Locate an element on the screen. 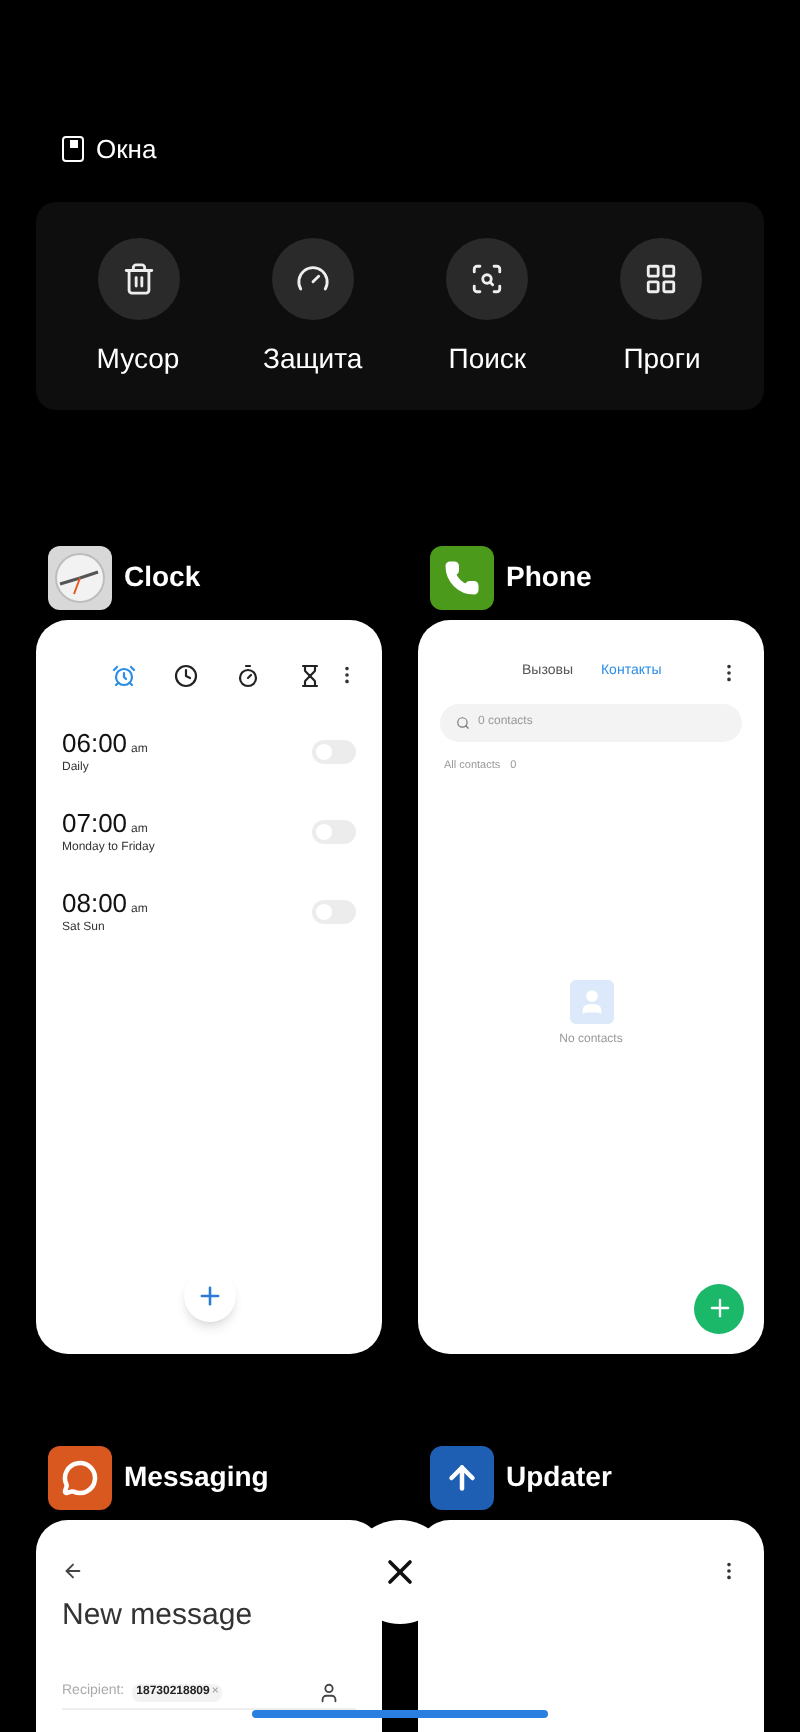  app-name: Updater is located at coordinates (559, 1477).